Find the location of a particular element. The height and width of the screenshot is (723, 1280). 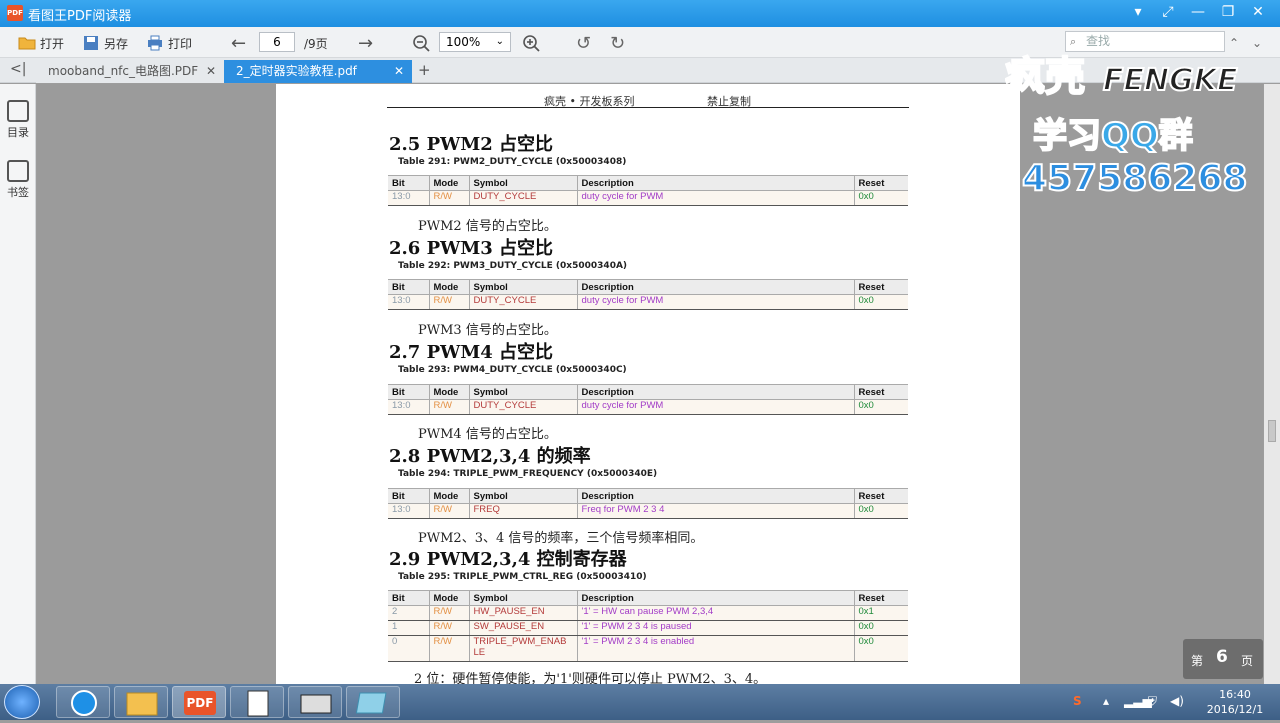

vertical-scrollbar is located at coordinates (1272, 384).